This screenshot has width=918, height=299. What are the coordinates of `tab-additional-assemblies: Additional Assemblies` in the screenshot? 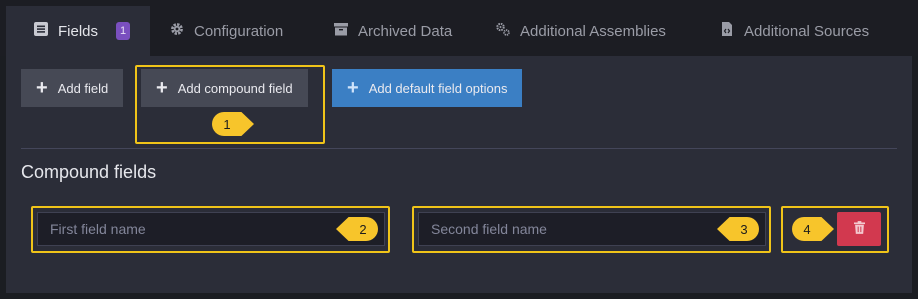 It's located at (581, 31).